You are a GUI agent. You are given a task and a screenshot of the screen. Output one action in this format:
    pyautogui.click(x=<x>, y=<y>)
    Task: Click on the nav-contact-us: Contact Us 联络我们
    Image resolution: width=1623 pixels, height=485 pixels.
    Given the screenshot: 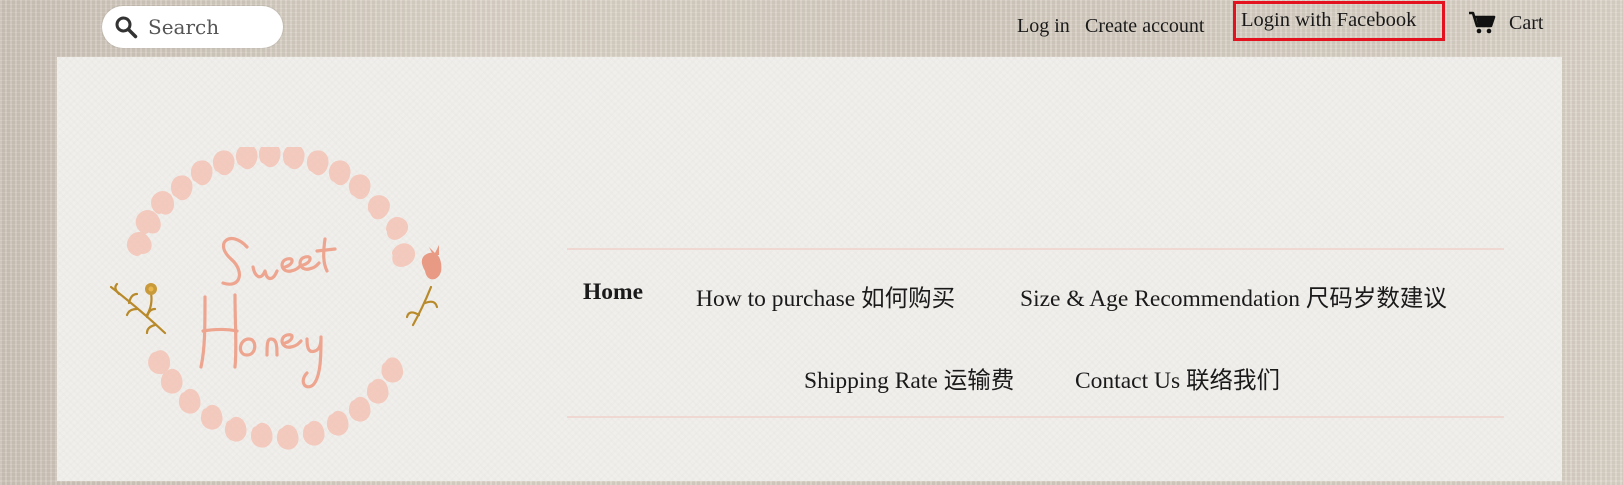 What is the action you would take?
    pyautogui.click(x=1177, y=378)
    